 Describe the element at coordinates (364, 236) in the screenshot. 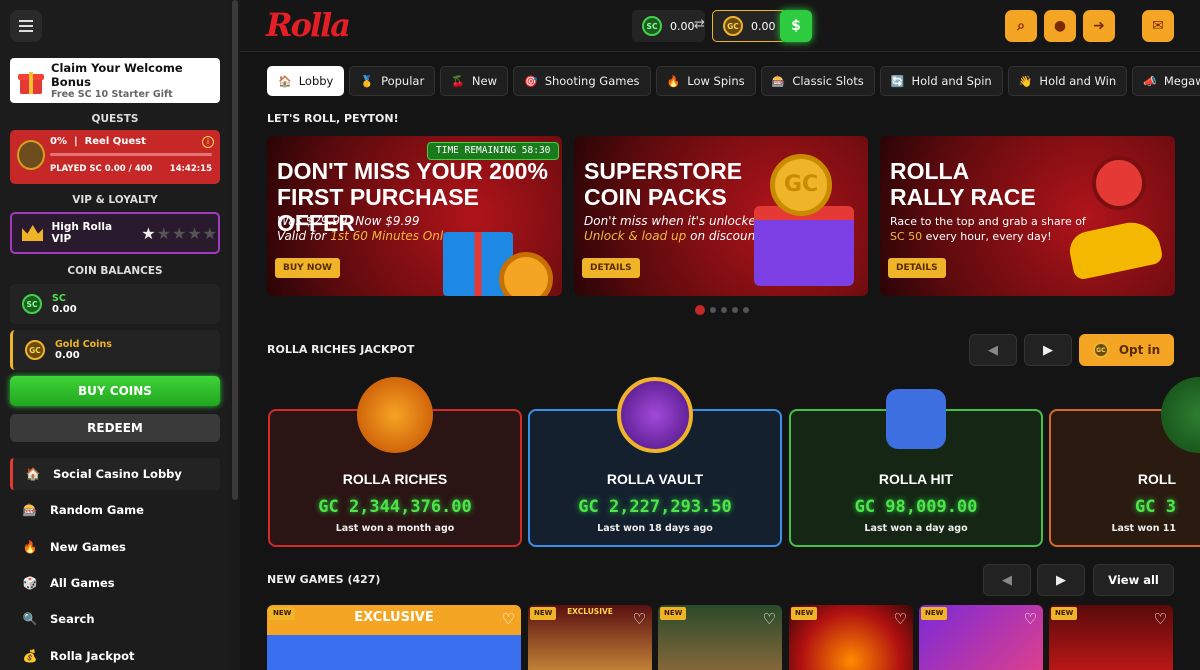

I see `promo-line: Valid for 1st 60 Minutes Only` at that location.